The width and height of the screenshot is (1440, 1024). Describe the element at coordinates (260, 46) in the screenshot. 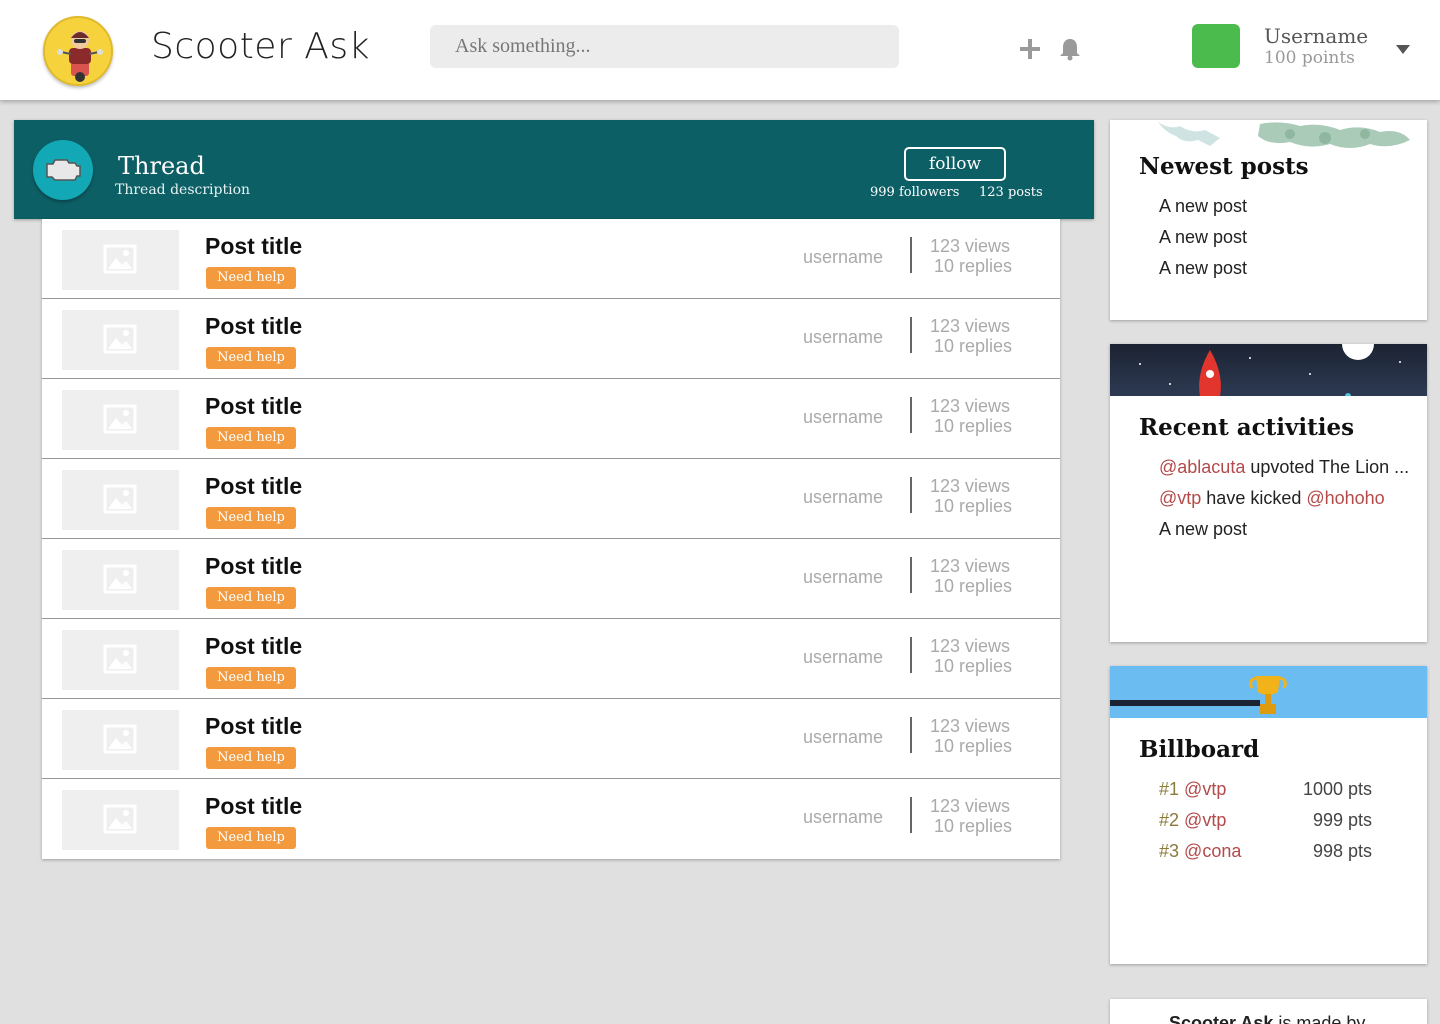

I see `app-title: Scooter Ask` at that location.